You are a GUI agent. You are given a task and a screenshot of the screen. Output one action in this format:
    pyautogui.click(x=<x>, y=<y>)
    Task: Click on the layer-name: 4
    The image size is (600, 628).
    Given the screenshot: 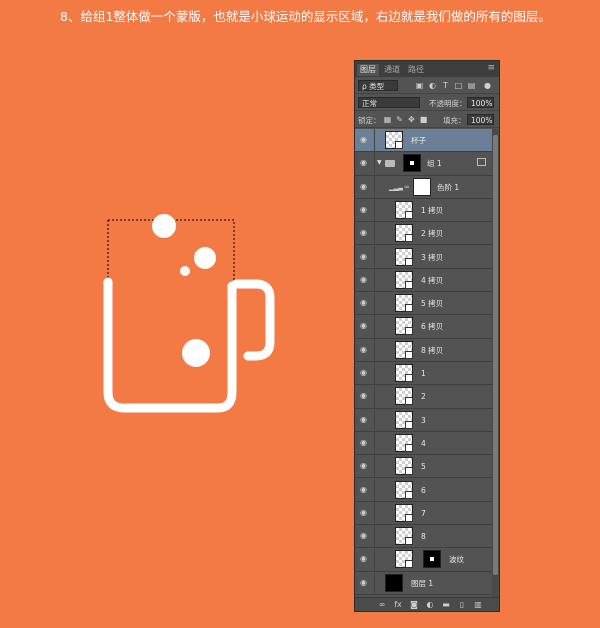 What is the action you would take?
    pyautogui.click(x=423, y=443)
    